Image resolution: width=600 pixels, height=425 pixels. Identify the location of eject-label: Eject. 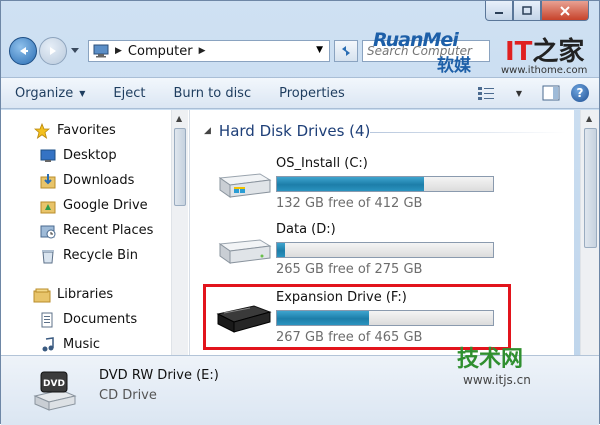
(129, 93).